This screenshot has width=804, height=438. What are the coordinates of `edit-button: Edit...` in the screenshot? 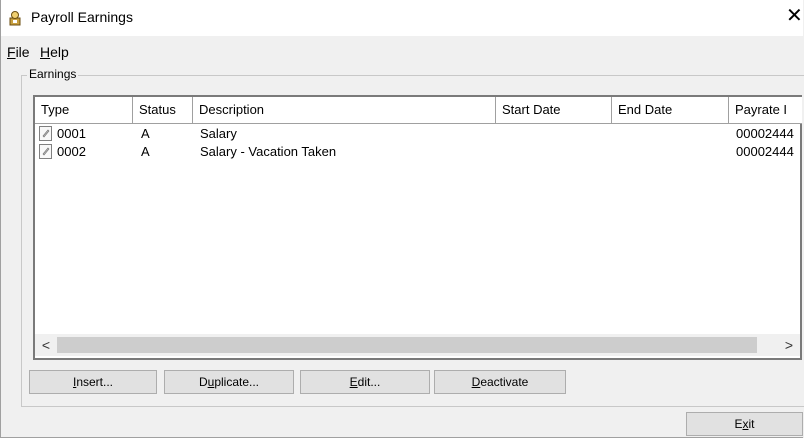 It's located at (365, 382).